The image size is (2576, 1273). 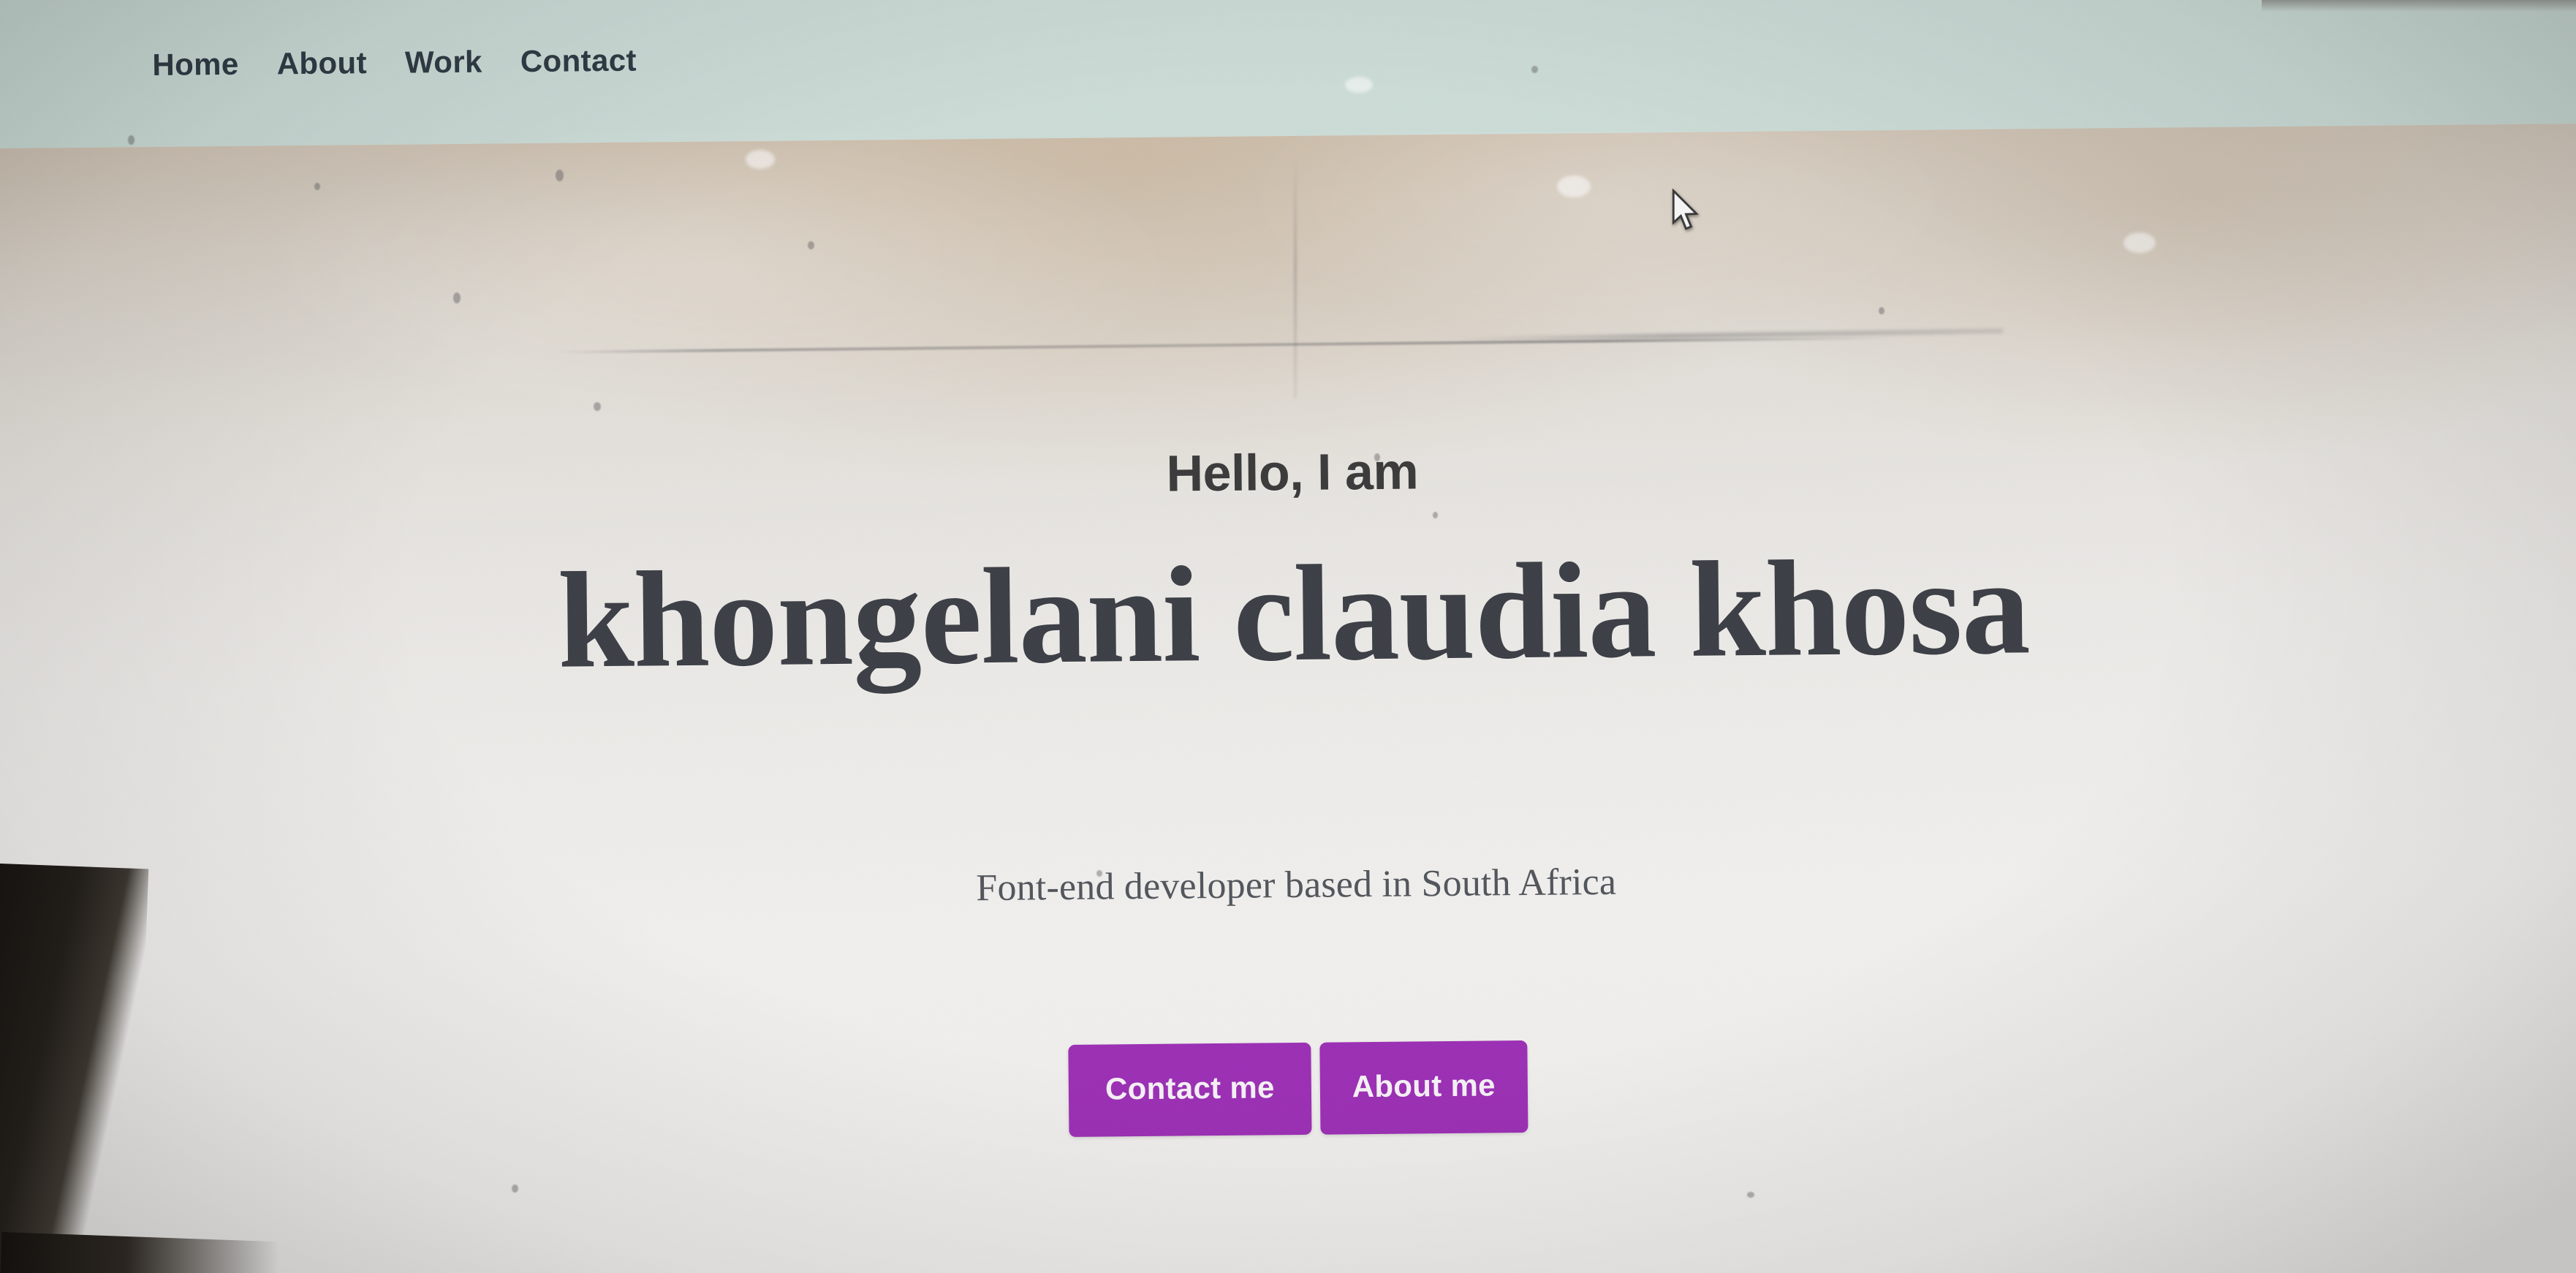 What do you see at coordinates (321, 63) in the screenshot?
I see `nav-link-about: About` at bounding box center [321, 63].